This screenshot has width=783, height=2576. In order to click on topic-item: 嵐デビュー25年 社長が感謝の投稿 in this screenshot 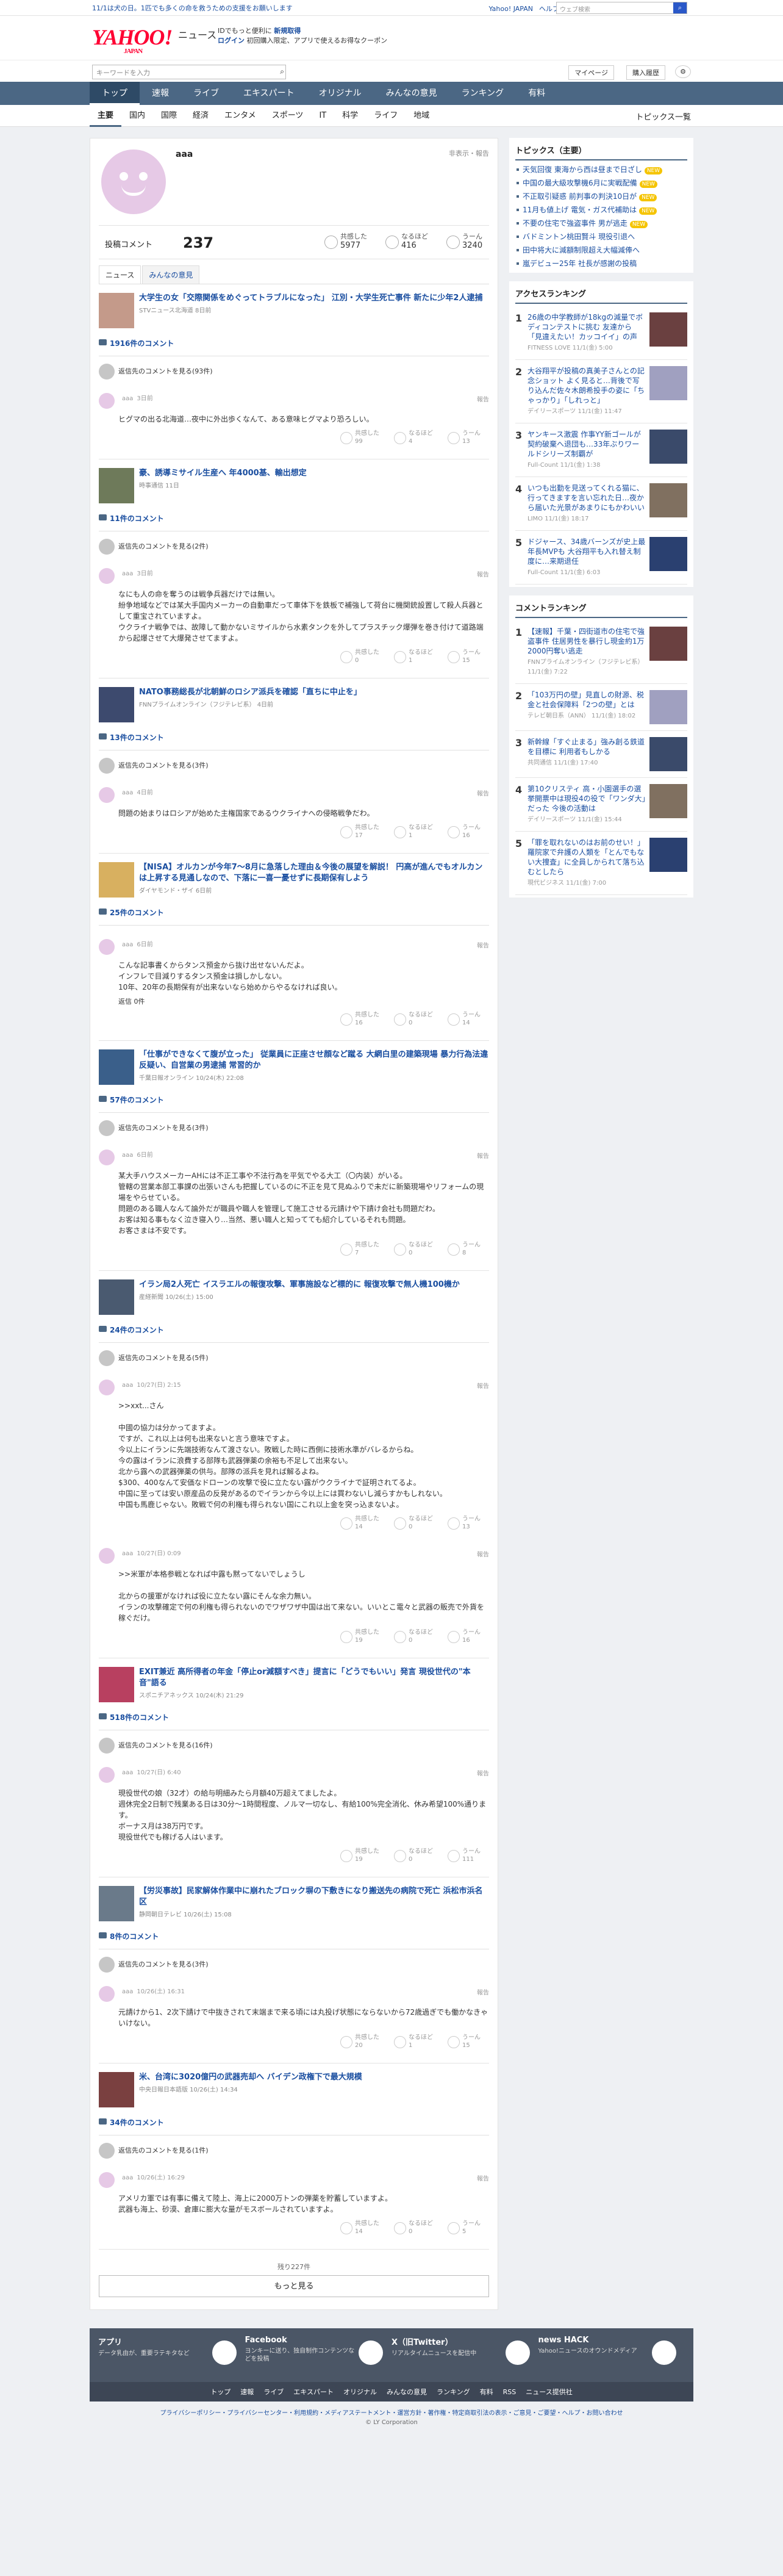, I will do `click(601, 263)`.